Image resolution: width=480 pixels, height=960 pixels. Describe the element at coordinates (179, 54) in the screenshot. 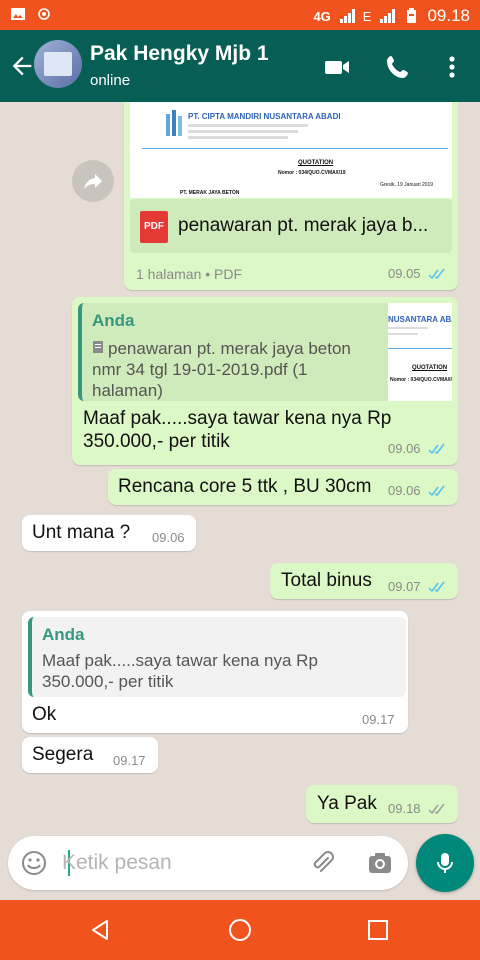

I see `contact-name: Pak Hengky Mjb 1` at that location.